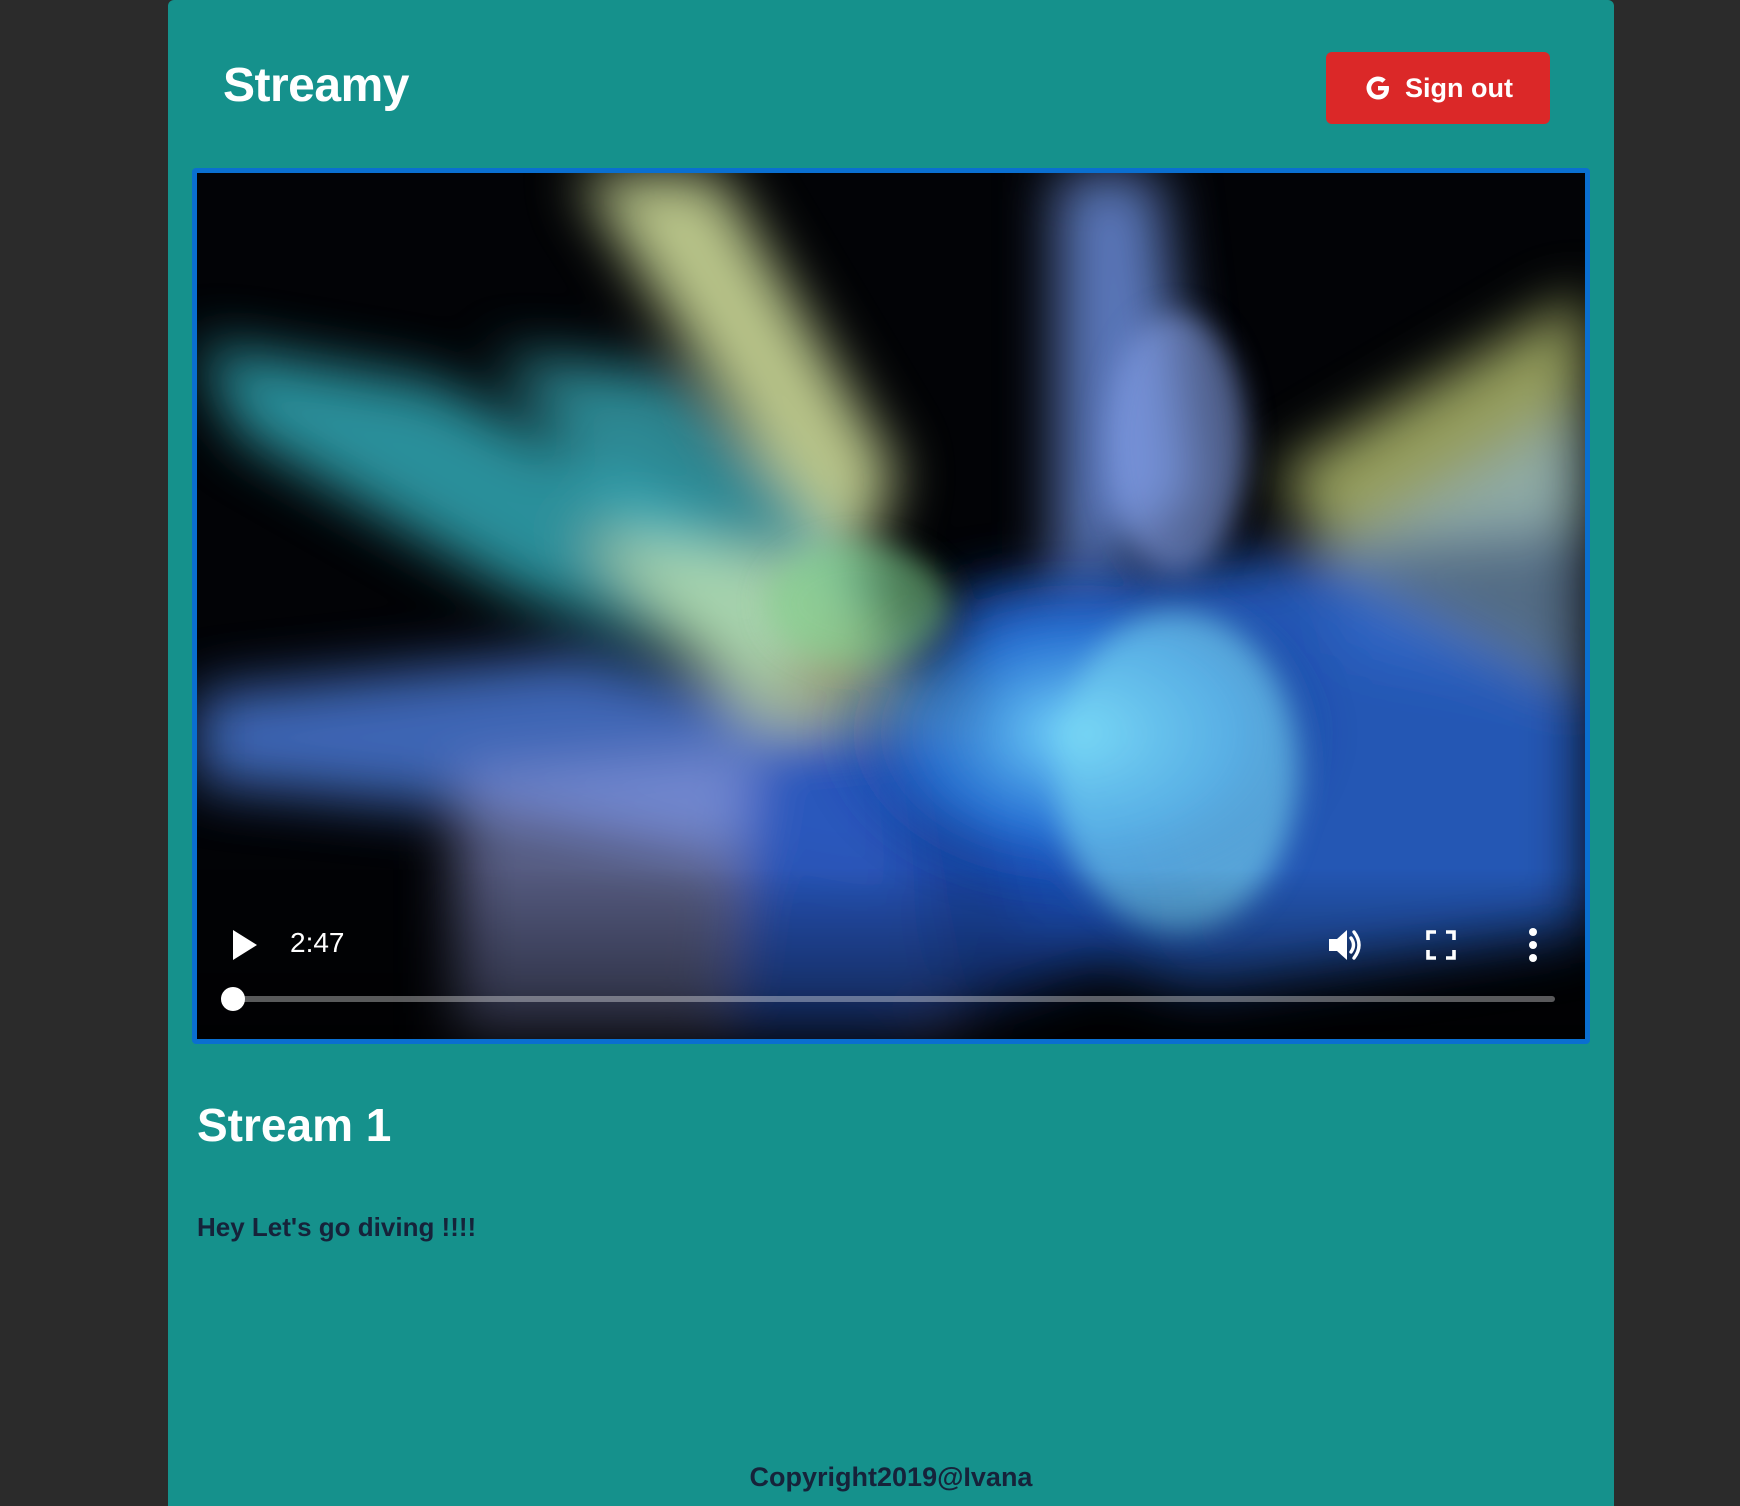  I want to click on more-vertical-icon, so click(1533, 945).